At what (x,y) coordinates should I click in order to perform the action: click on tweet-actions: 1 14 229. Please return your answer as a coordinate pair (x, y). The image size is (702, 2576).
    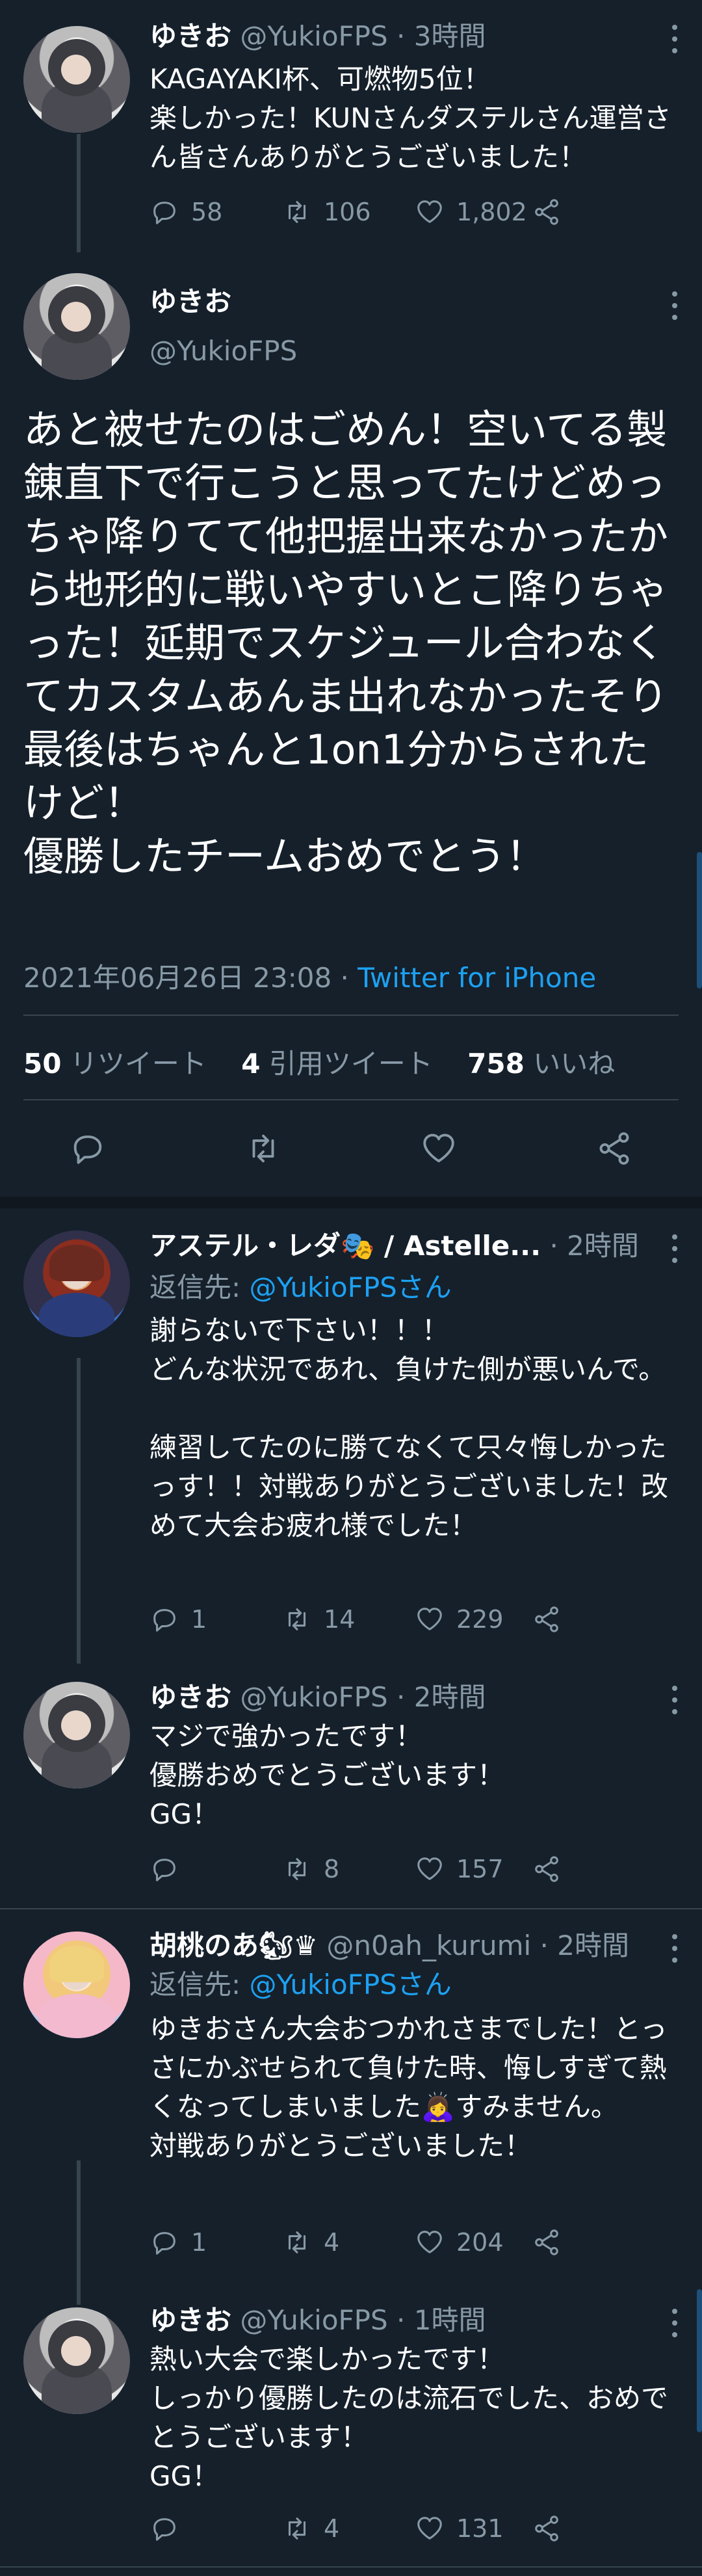
    Looking at the image, I should click on (418, 1619).